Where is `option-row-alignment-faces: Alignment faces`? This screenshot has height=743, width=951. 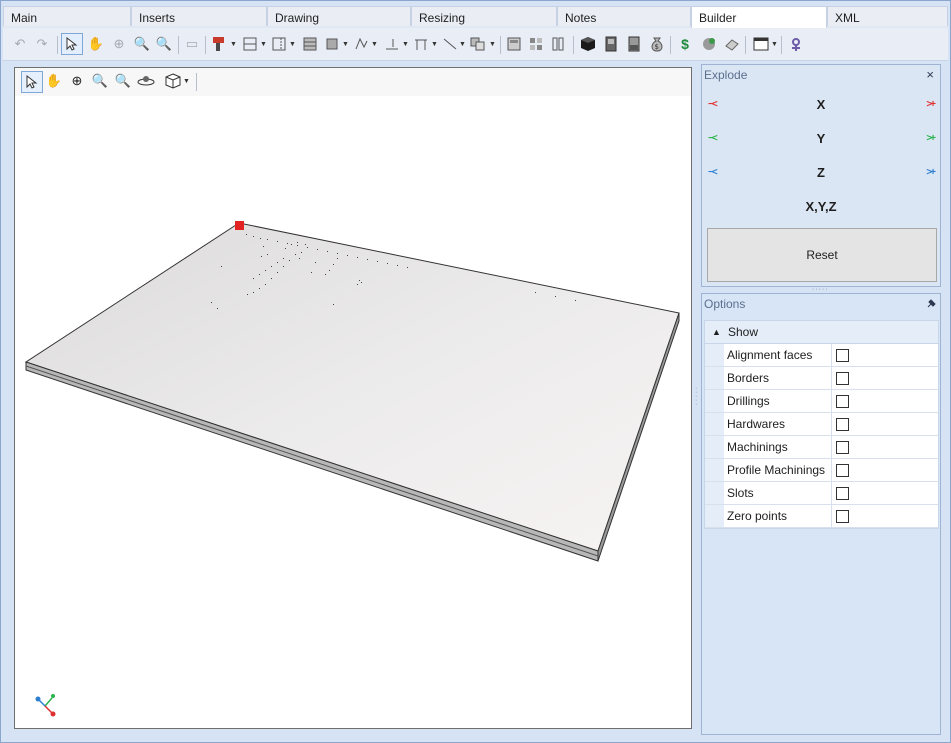 option-row-alignment-faces: Alignment faces is located at coordinates (821, 355).